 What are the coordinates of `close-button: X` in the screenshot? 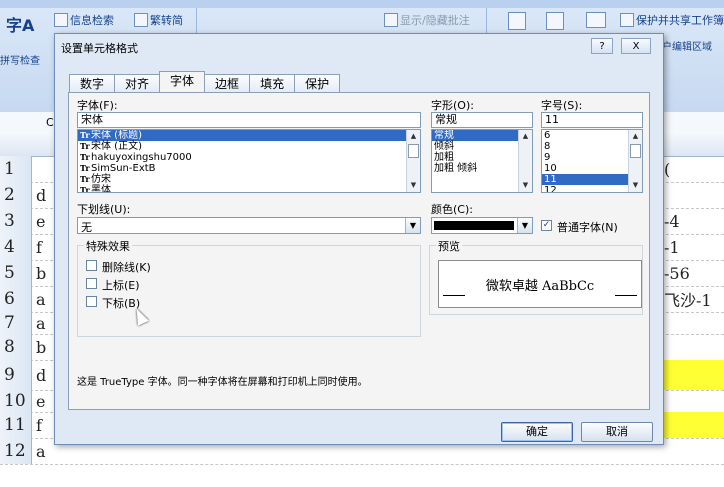 It's located at (636, 46).